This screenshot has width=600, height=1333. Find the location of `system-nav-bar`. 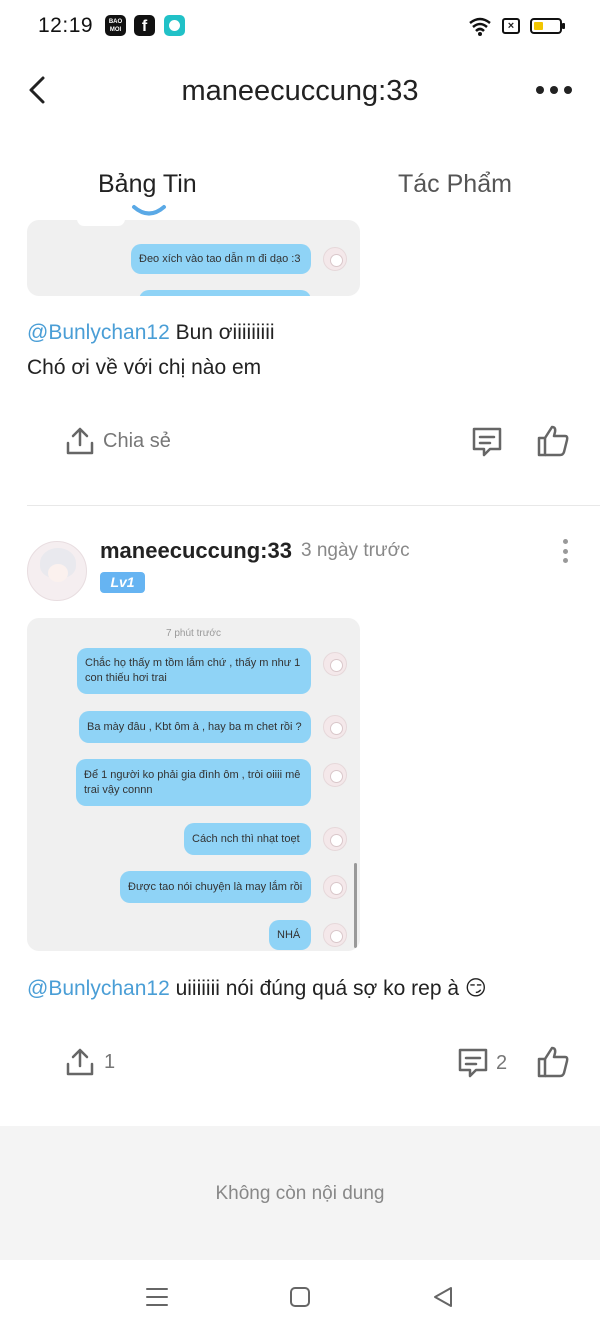

system-nav-bar is located at coordinates (300, 1296).